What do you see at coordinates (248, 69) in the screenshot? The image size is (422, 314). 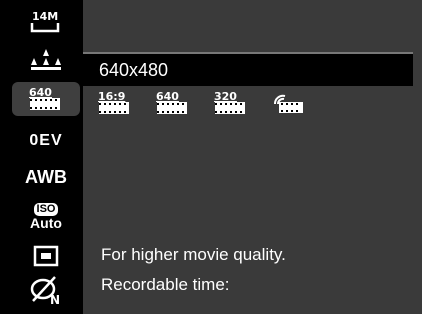 I see `selected-option-title: 640x480` at bounding box center [248, 69].